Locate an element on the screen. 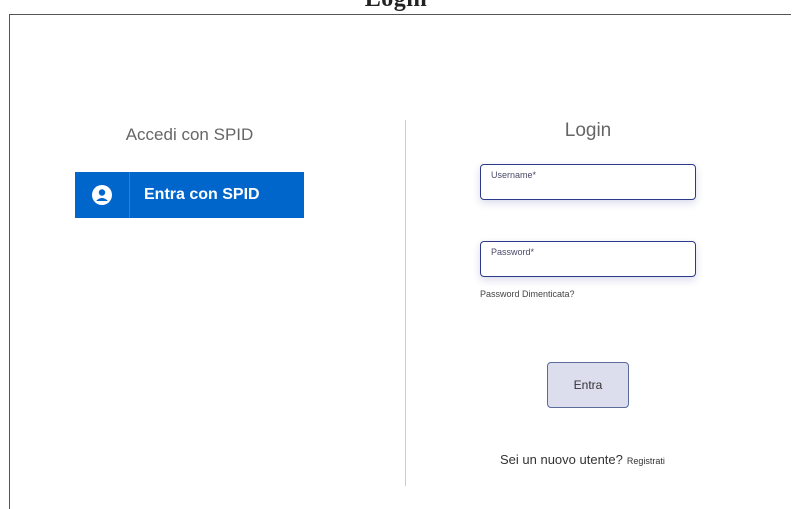  spid-button-label: Entra con SPID is located at coordinates (202, 194).